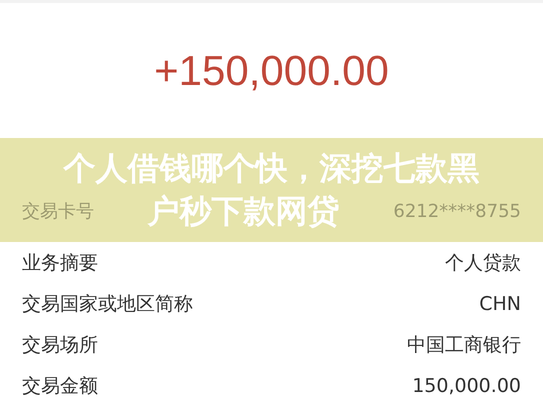 This screenshot has height=408, width=543. I want to click on banner-title: 个人借钱哪个快，深挖七款黑, so click(271, 168).